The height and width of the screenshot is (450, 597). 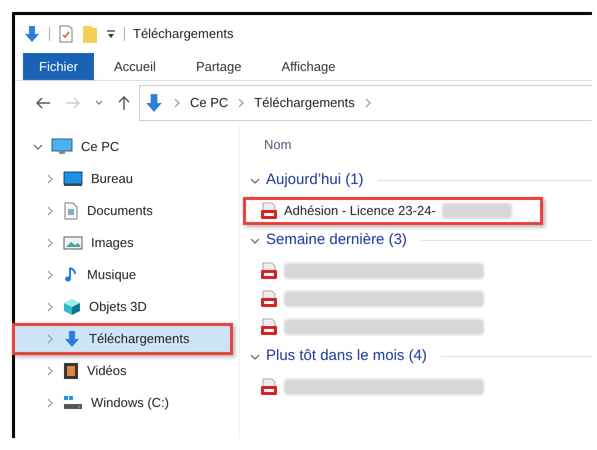 What do you see at coordinates (346, 356) in the screenshot?
I see `group-header: Plus tôt dans le mois (4)` at bounding box center [346, 356].